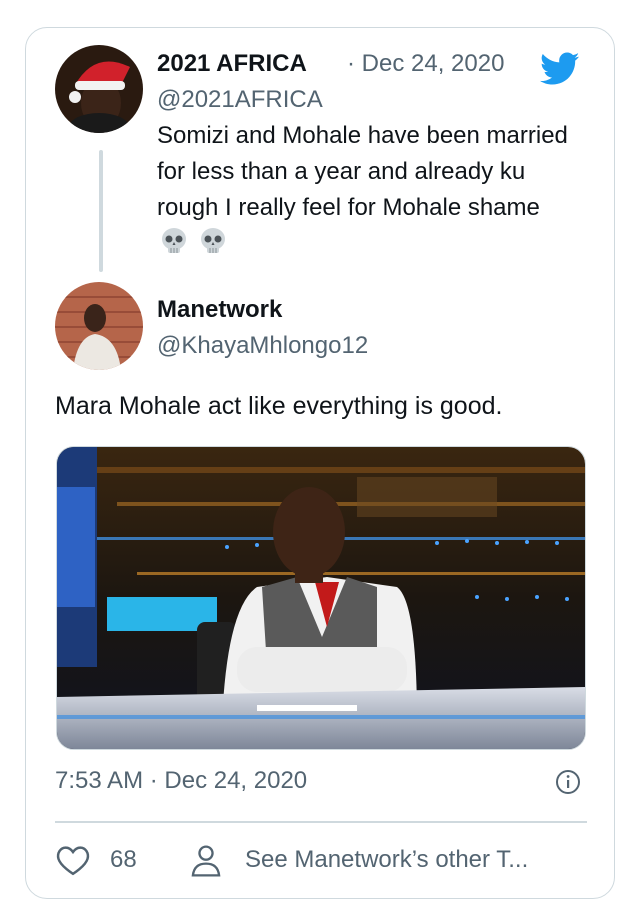 The width and height of the screenshot is (642, 911). Describe the element at coordinates (73, 862) in the screenshot. I see `heart-icon` at that location.